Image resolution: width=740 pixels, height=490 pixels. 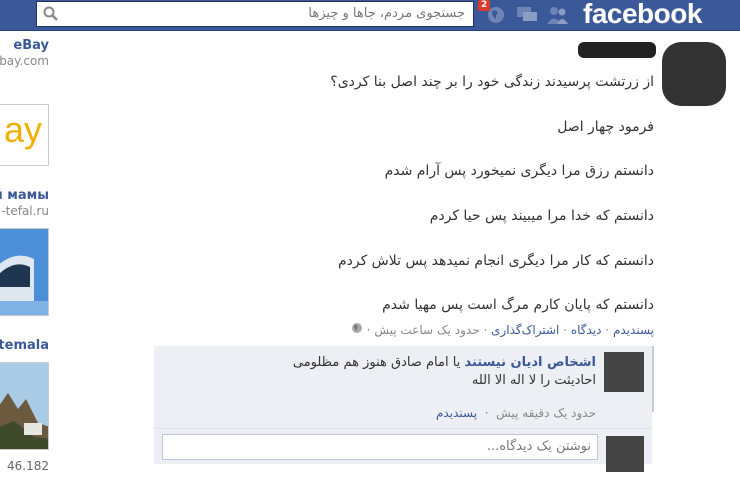 What do you see at coordinates (24, 406) in the screenshot?
I see `guatemala-ad-image` at bounding box center [24, 406].